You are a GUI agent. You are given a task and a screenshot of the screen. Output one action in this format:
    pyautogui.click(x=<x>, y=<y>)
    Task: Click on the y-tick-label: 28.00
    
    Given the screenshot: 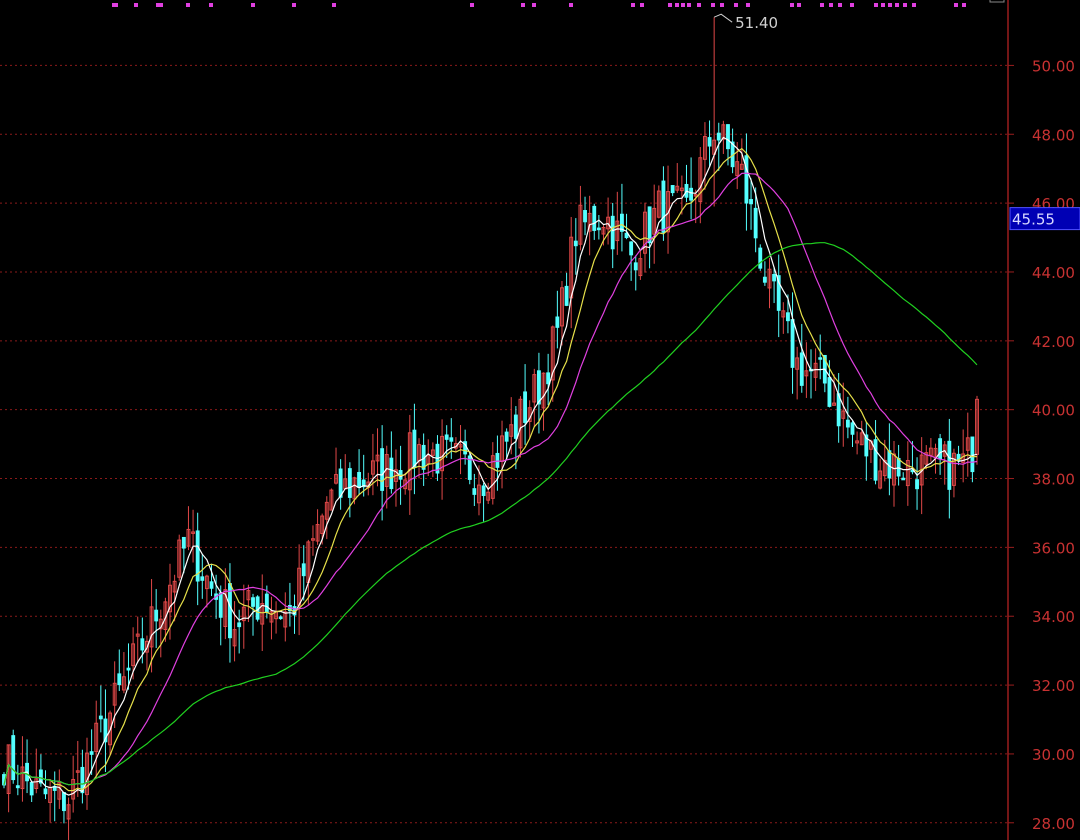 What is the action you would take?
    pyautogui.click(x=1053, y=824)
    